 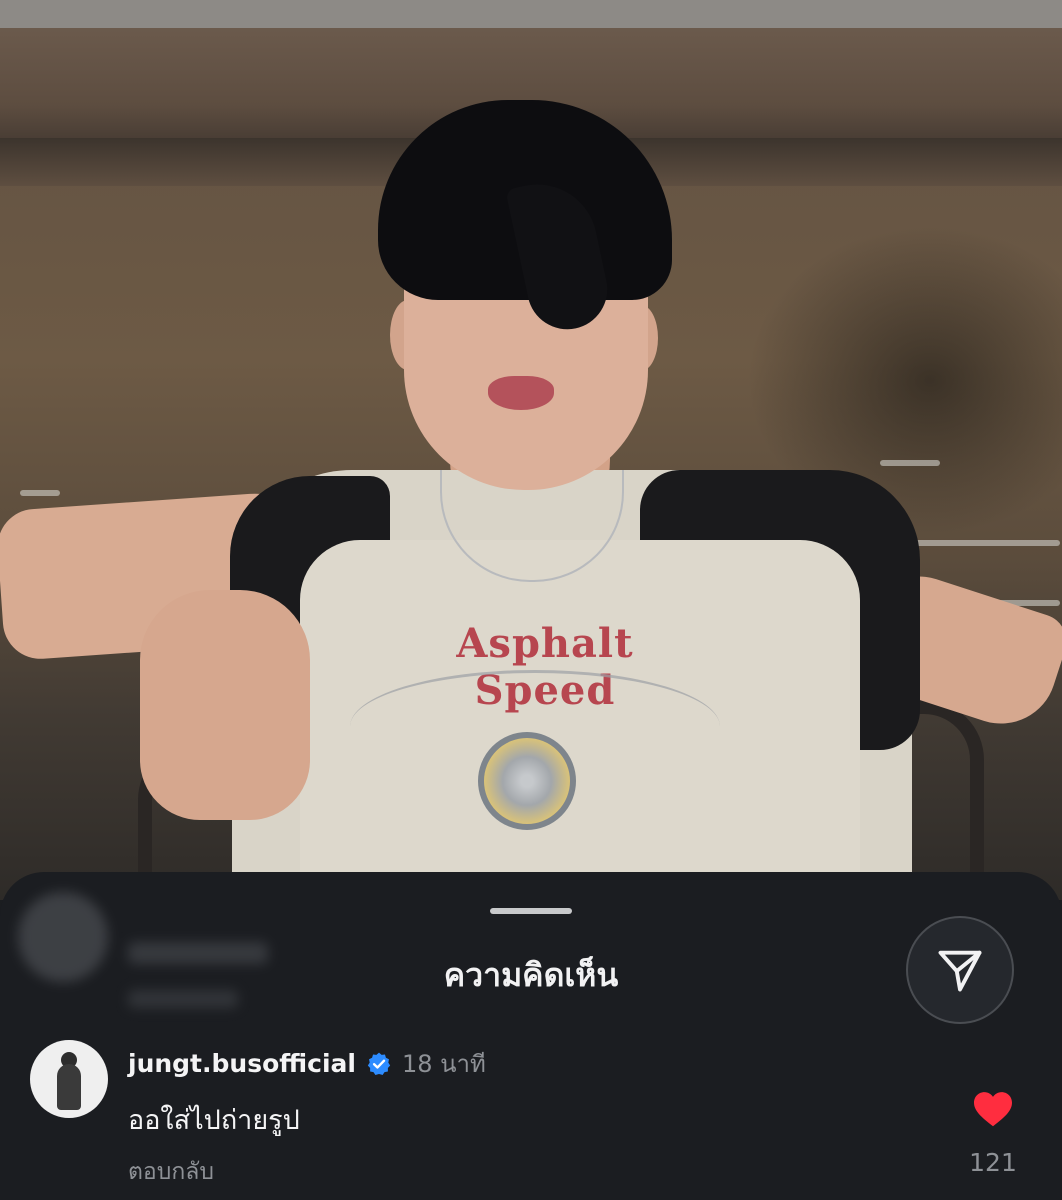 I want to click on sheet-title: ความคิดเห็น, so click(x=531, y=975).